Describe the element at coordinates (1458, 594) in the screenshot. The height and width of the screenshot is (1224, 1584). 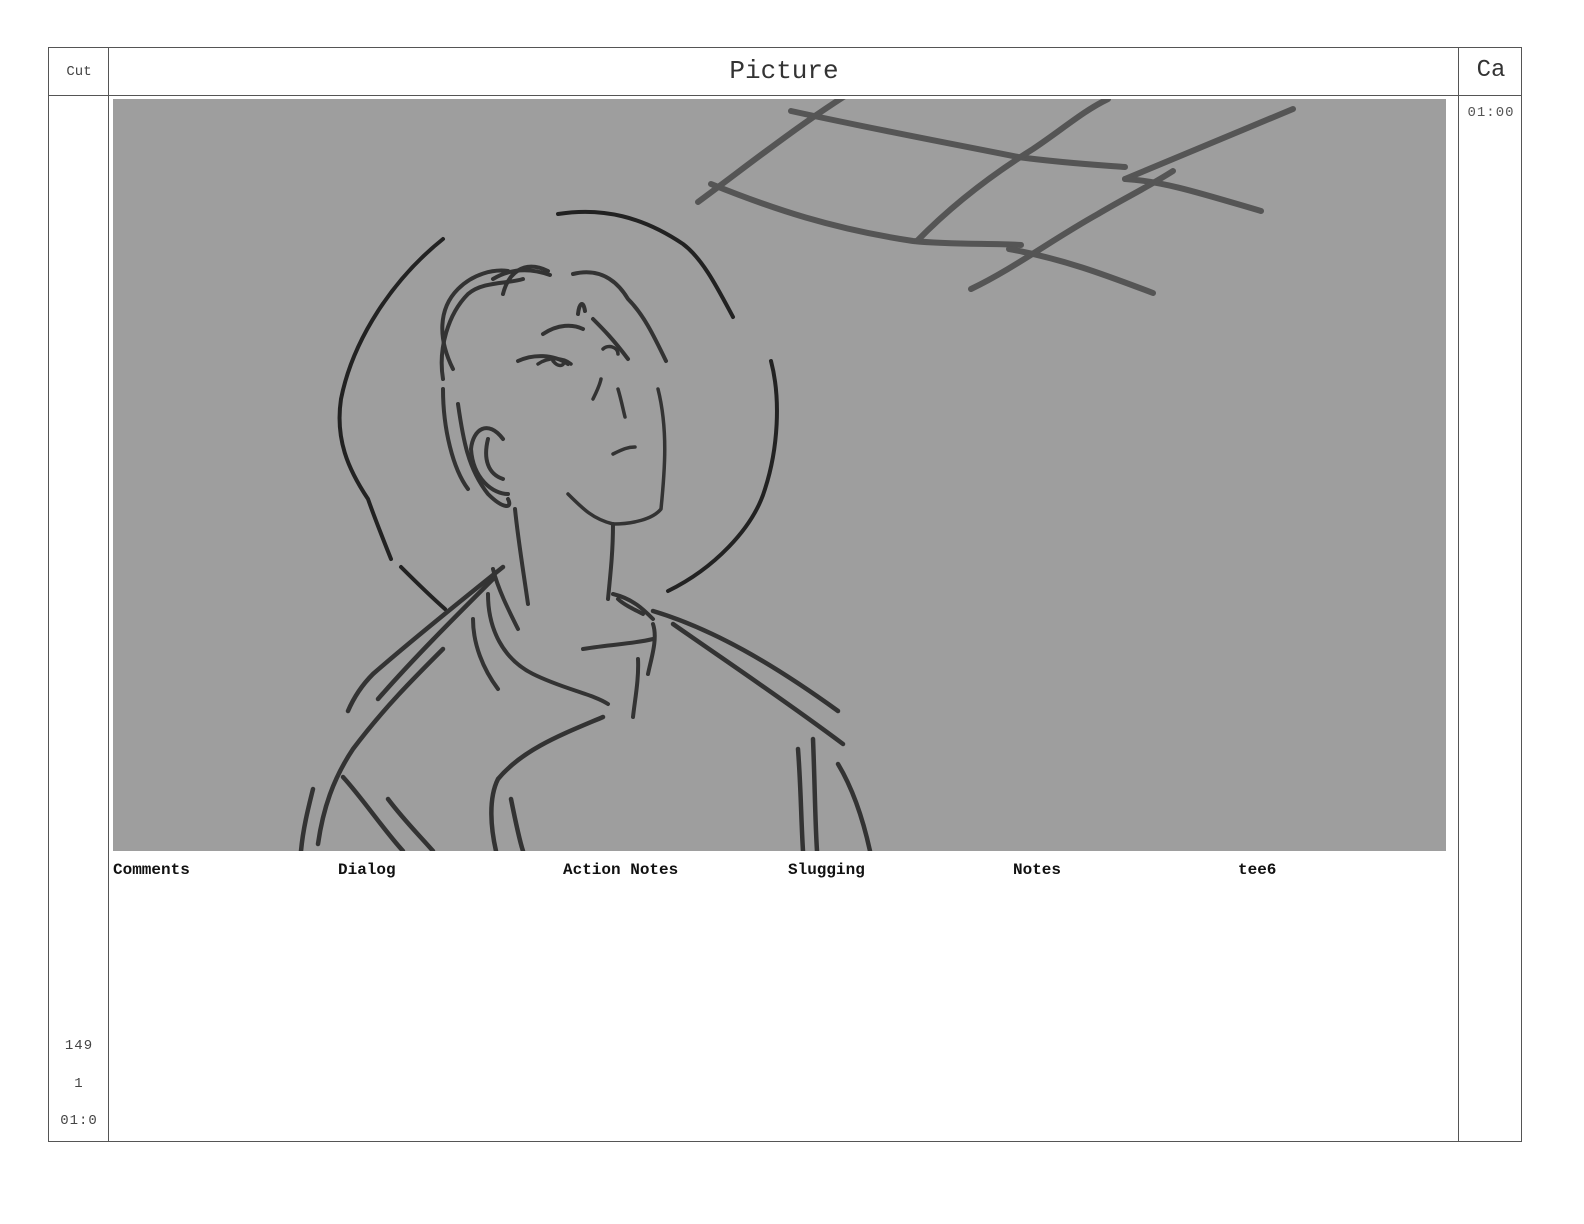
I see `camera-column-divider` at that location.